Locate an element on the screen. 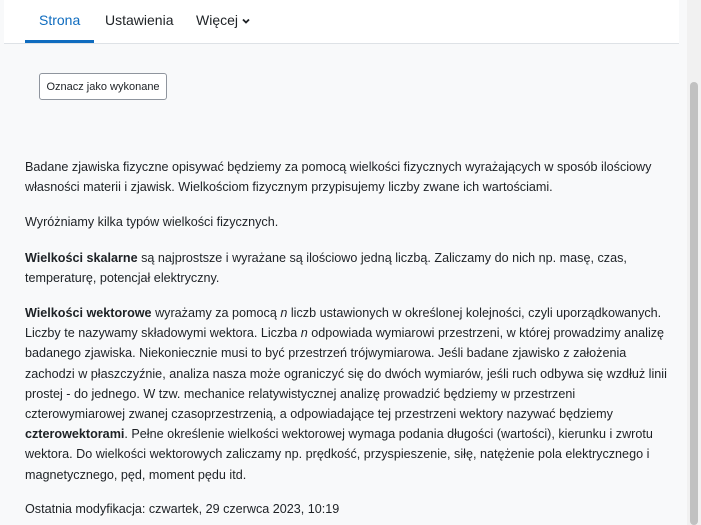  tab-ustawienia: Ustawienia is located at coordinates (139, 21).